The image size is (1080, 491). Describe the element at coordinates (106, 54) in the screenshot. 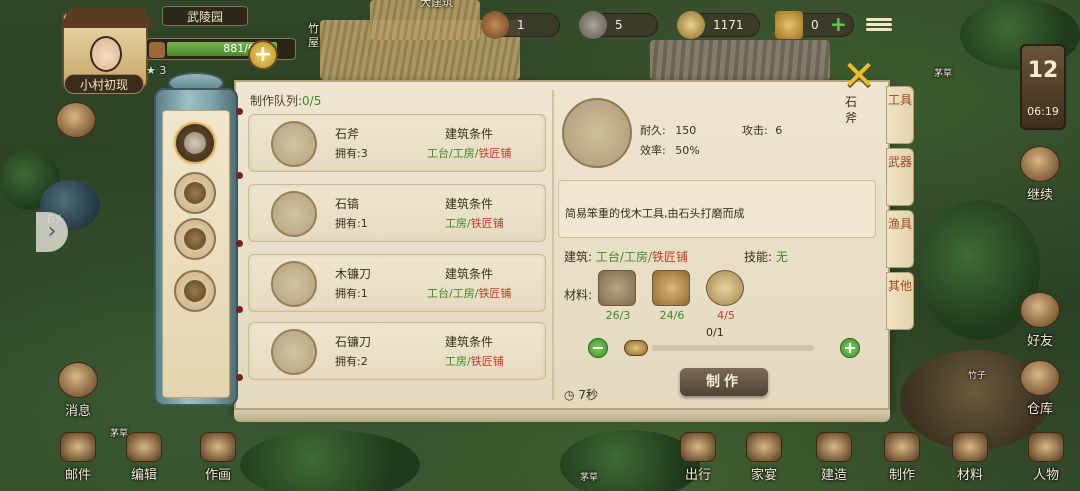

I see `avatar-face` at that location.